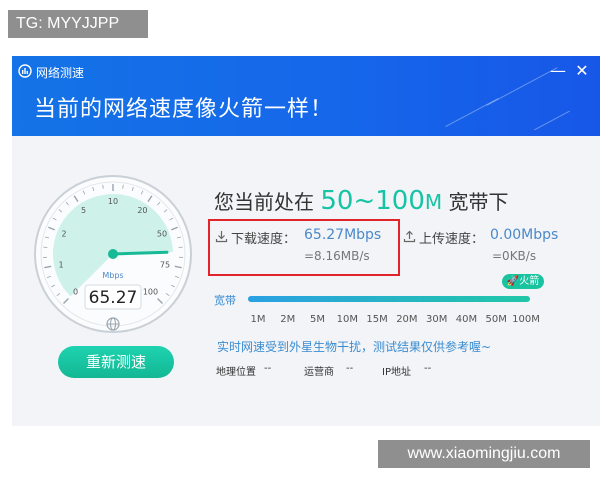 The image size is (600, 480). What do you see at coordinates (529, 281) in the screenshot?
I see `rocket-badge-label: 火箭` at bounding box center [529, 281].